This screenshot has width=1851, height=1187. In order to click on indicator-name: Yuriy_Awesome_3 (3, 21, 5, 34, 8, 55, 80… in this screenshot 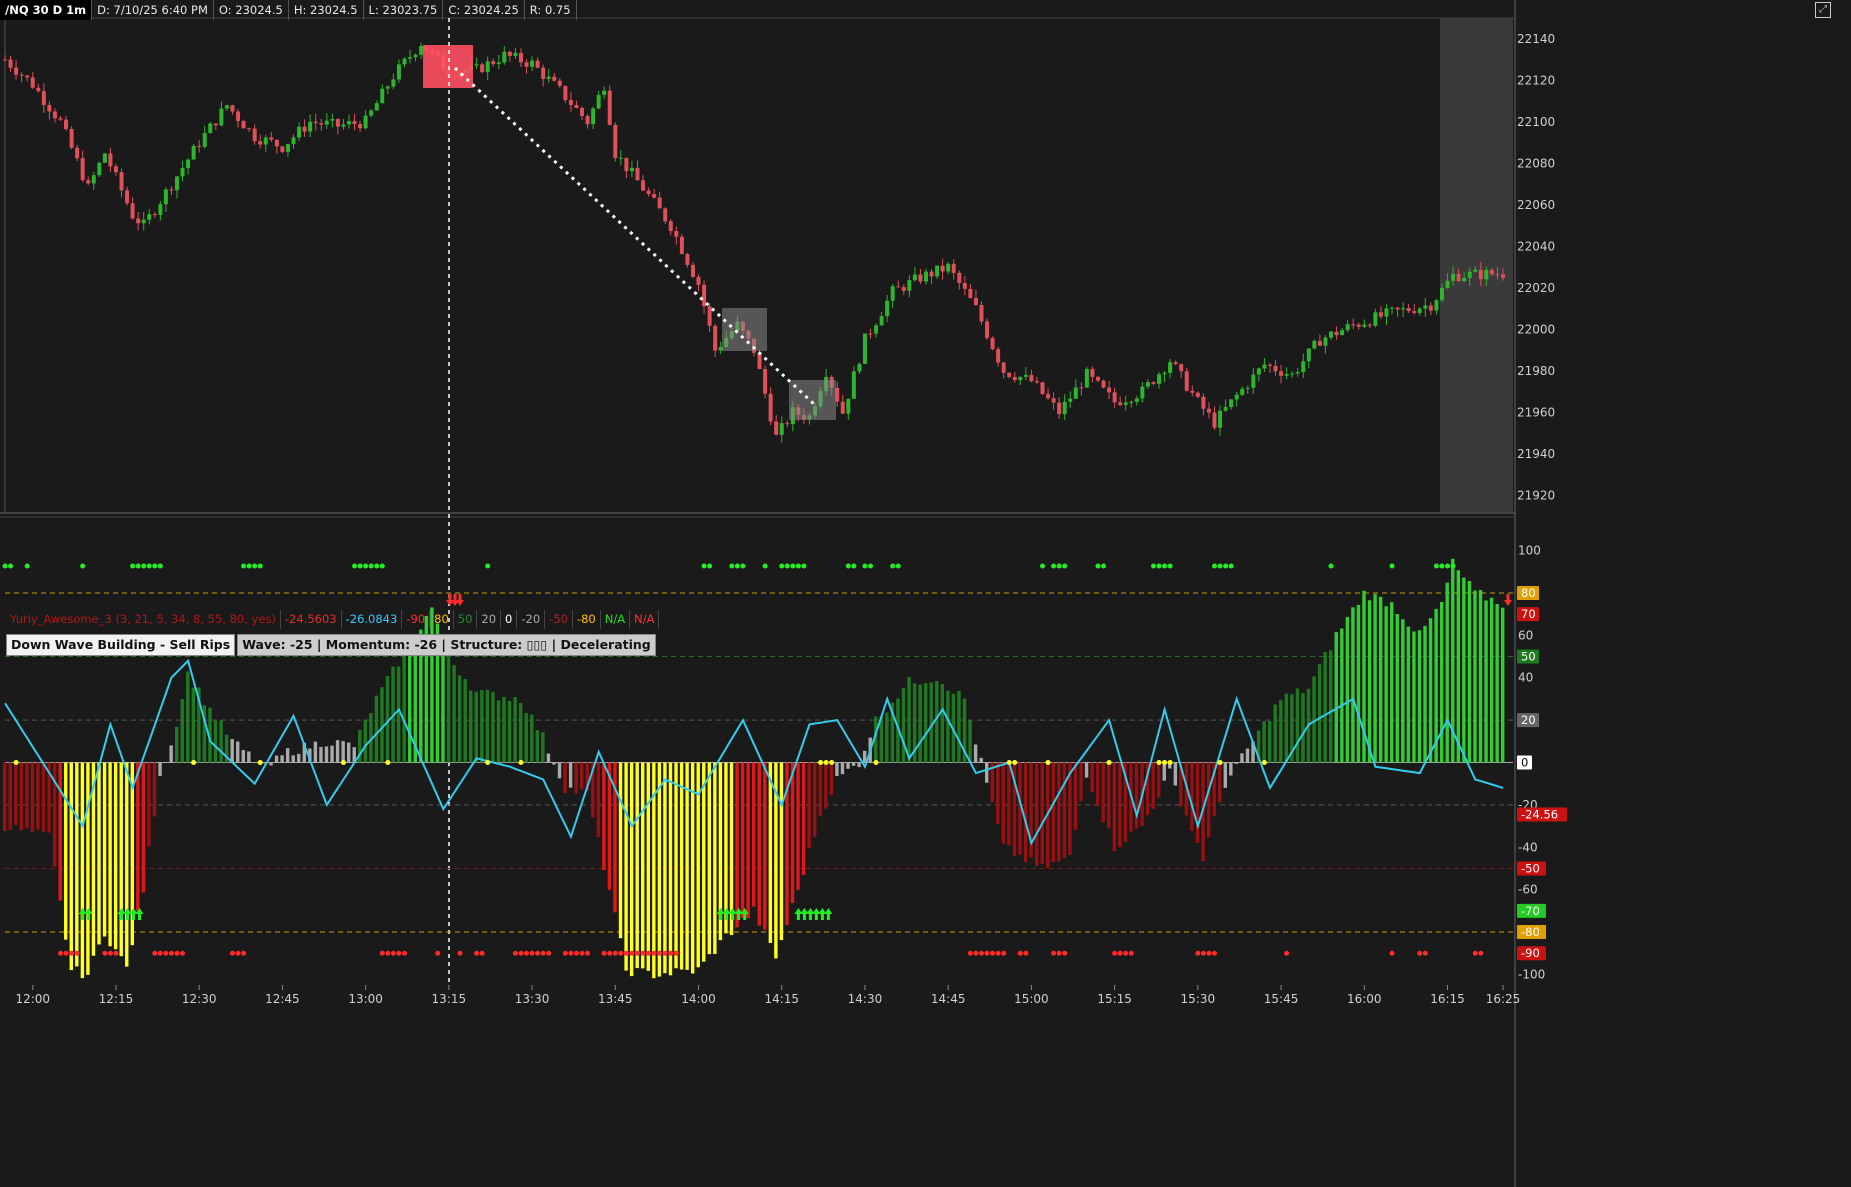, I will do `click(143, 619)`.